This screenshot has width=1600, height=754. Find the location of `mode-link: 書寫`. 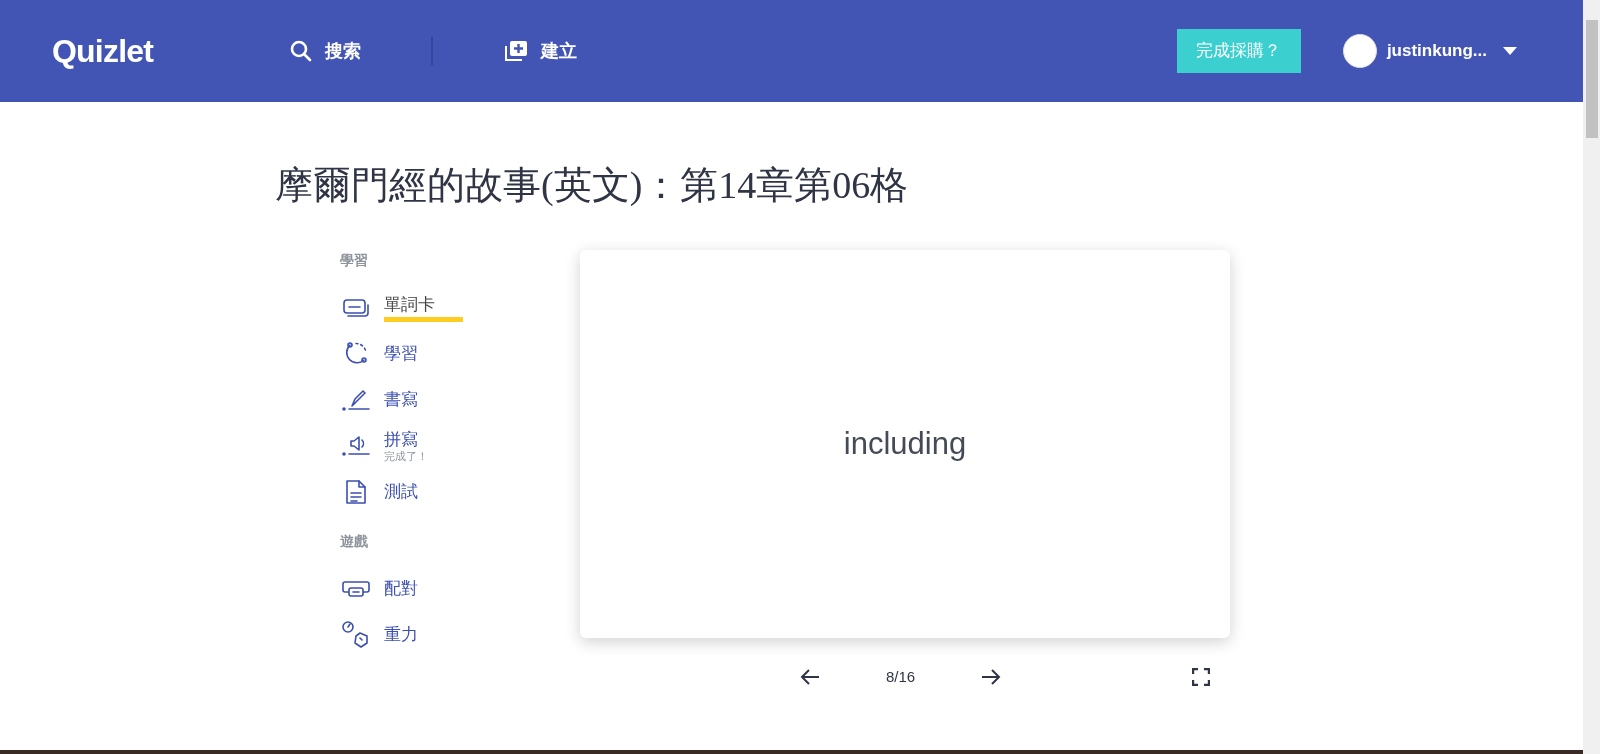

mode-link: 書寫 is located at coordinates (427, 400).